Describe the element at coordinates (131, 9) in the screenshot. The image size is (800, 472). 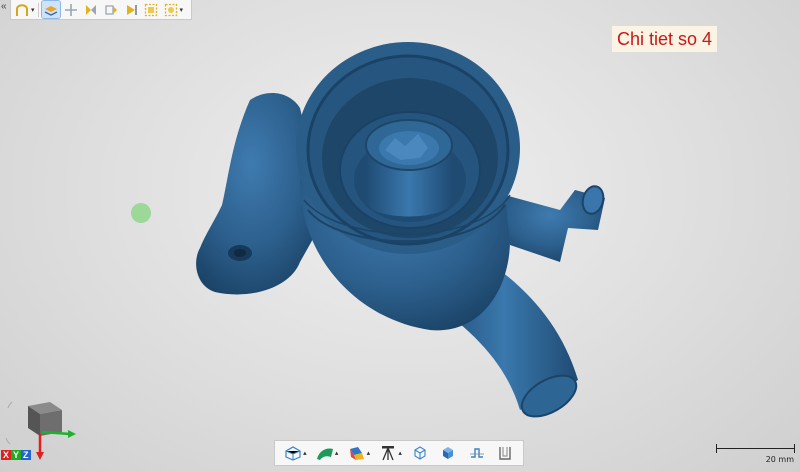
I see `flip-yellow-3-icon` at that location.